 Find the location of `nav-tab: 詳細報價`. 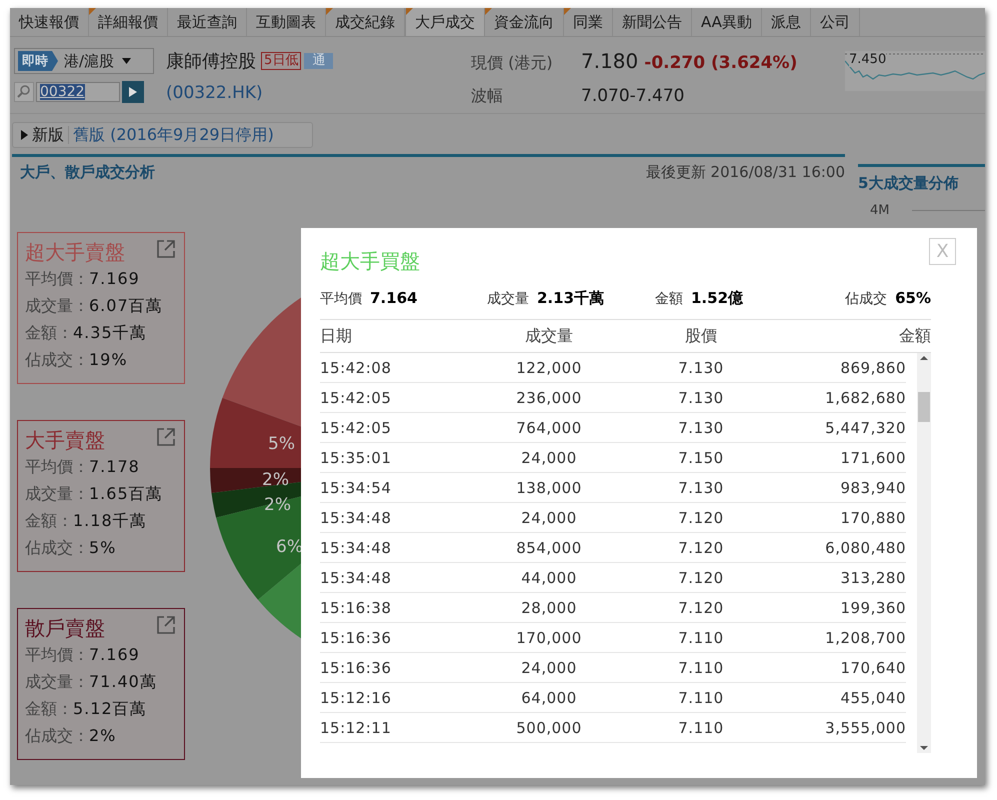

nav-tab: 詳細報價 is located at coordinates (128, 22).